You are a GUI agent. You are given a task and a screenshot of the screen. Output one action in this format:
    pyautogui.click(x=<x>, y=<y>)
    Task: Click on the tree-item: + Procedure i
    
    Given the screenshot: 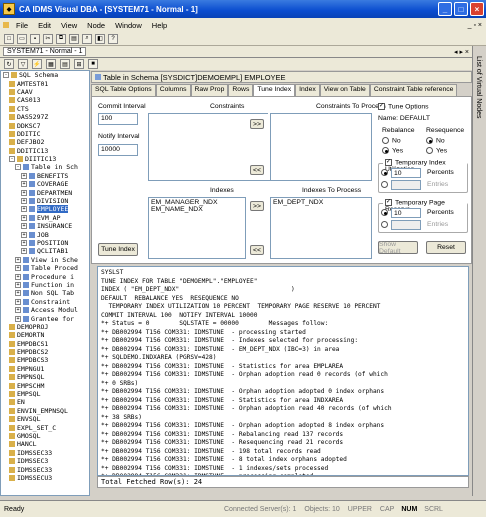 What is the action you would take?
    pyautogui.click(x=45, y=276)
    